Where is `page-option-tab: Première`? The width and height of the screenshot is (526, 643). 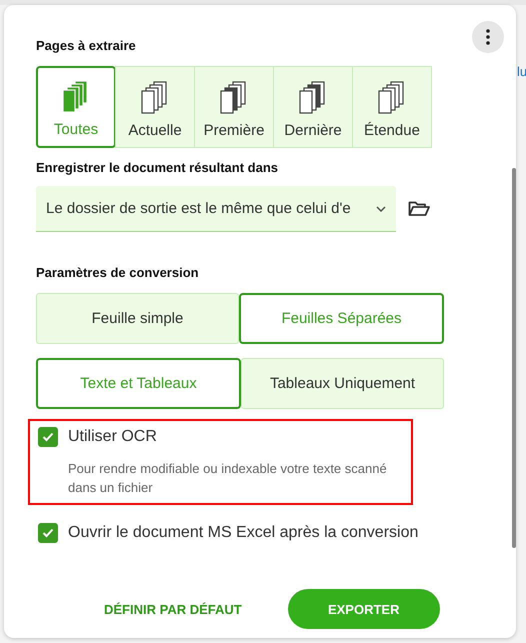 page-option-tab: Première is located at coordinates (234, 107).